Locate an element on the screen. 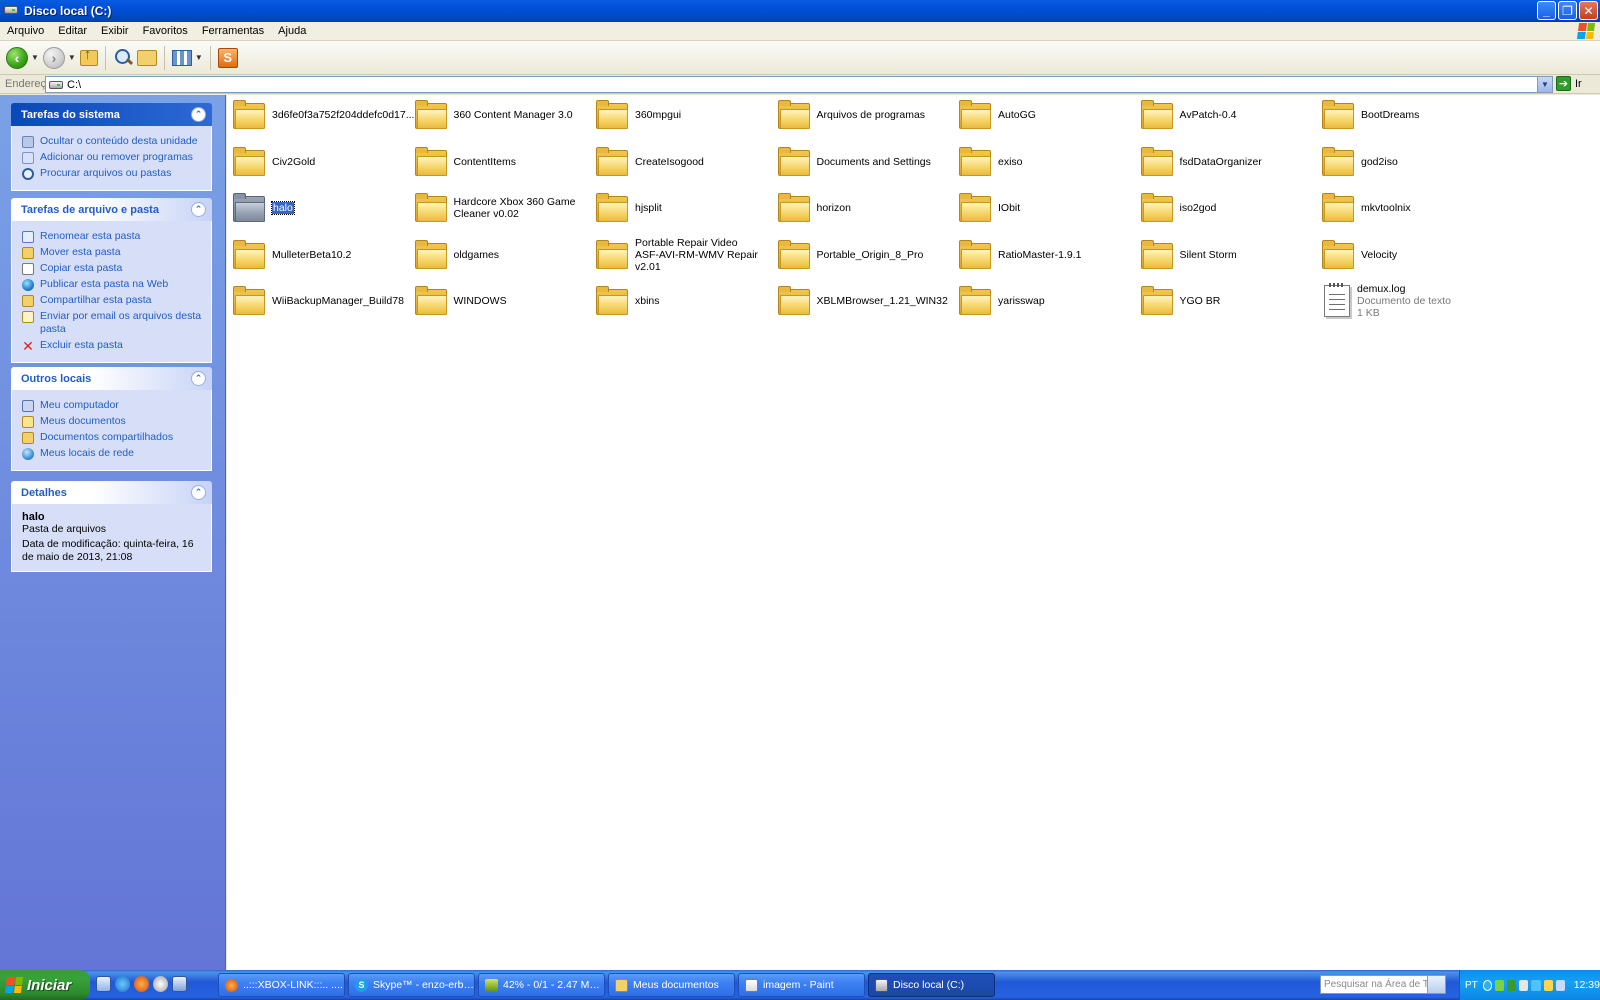 This screenshot has height=1000, width=1600. folders-button is located at coordinates (146, 58).